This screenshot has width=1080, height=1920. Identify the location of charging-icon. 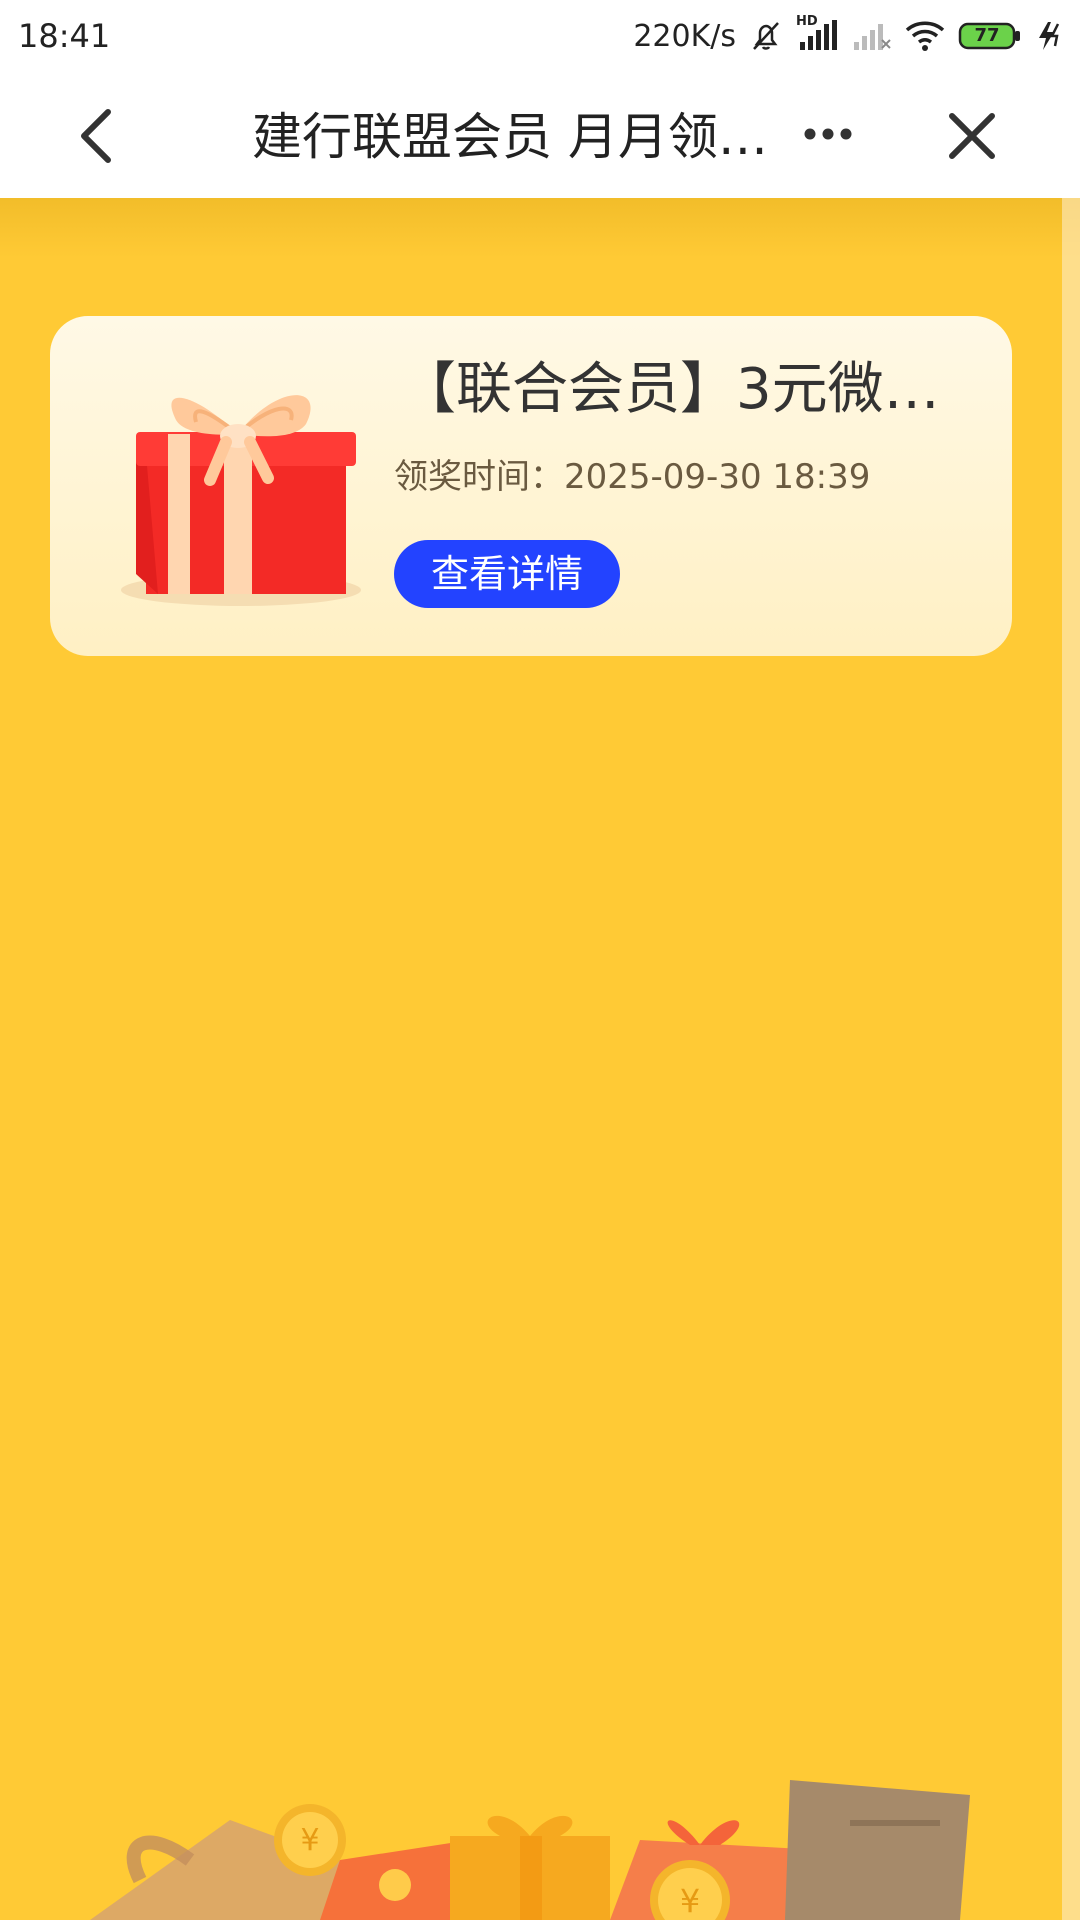
(1049, 36).